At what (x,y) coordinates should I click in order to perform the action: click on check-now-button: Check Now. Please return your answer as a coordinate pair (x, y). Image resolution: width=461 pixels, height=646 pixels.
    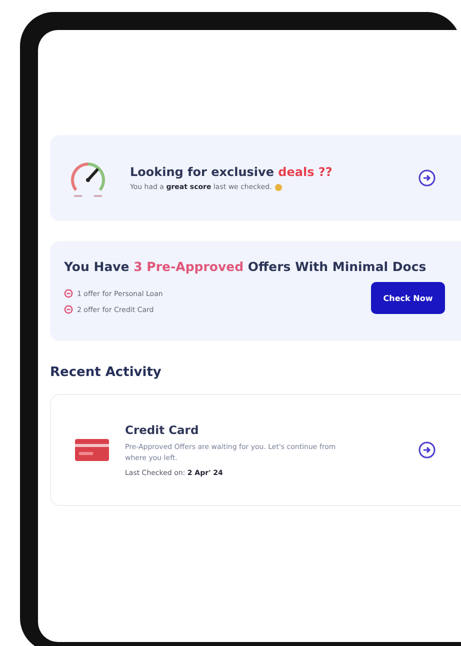
    Looking at the image, I should click on (408, 298).